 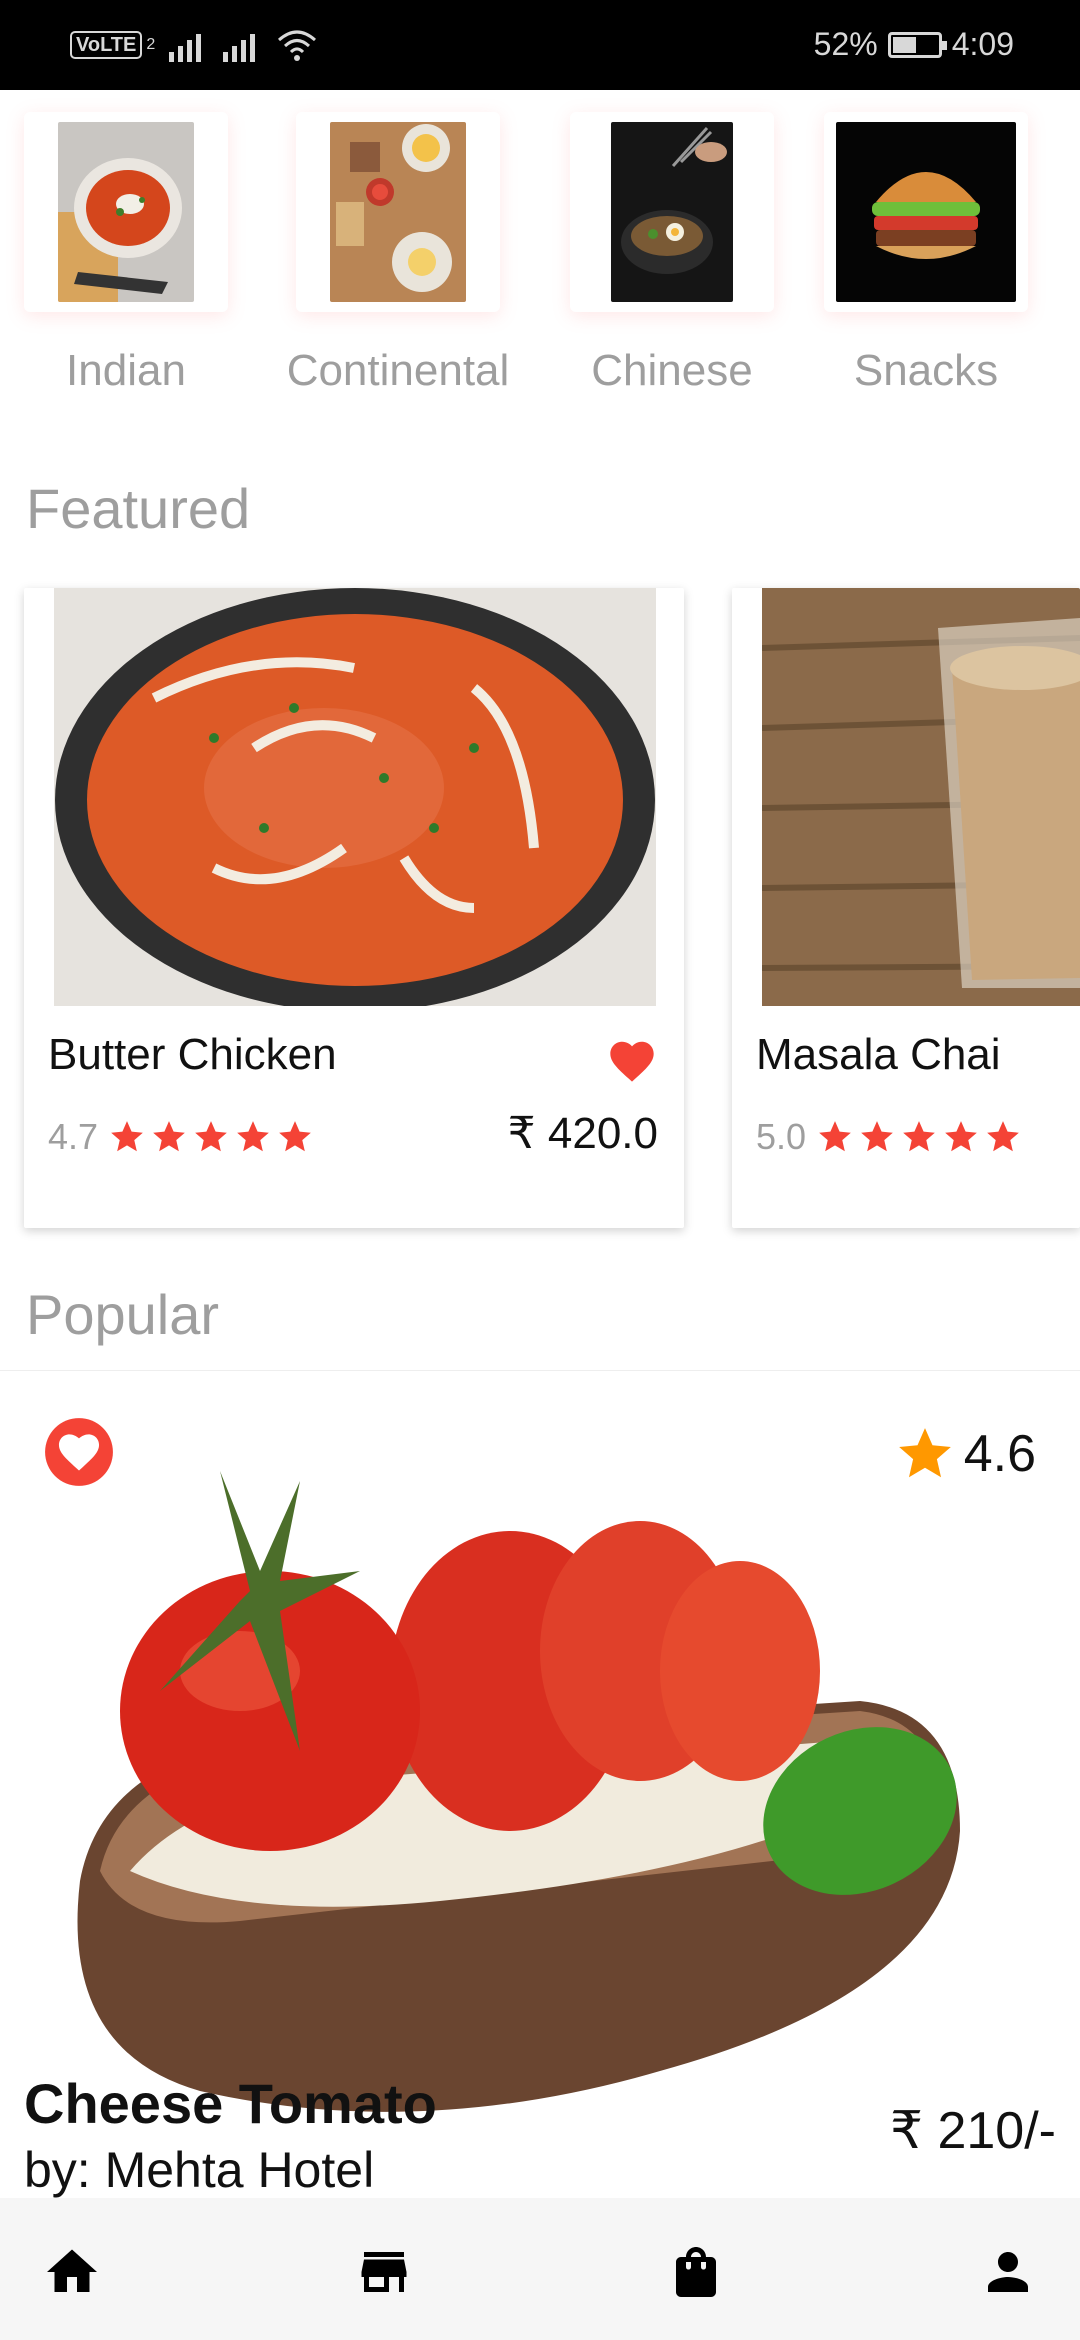 I want to click on bottom-nav, so click(x=540, y=2269).